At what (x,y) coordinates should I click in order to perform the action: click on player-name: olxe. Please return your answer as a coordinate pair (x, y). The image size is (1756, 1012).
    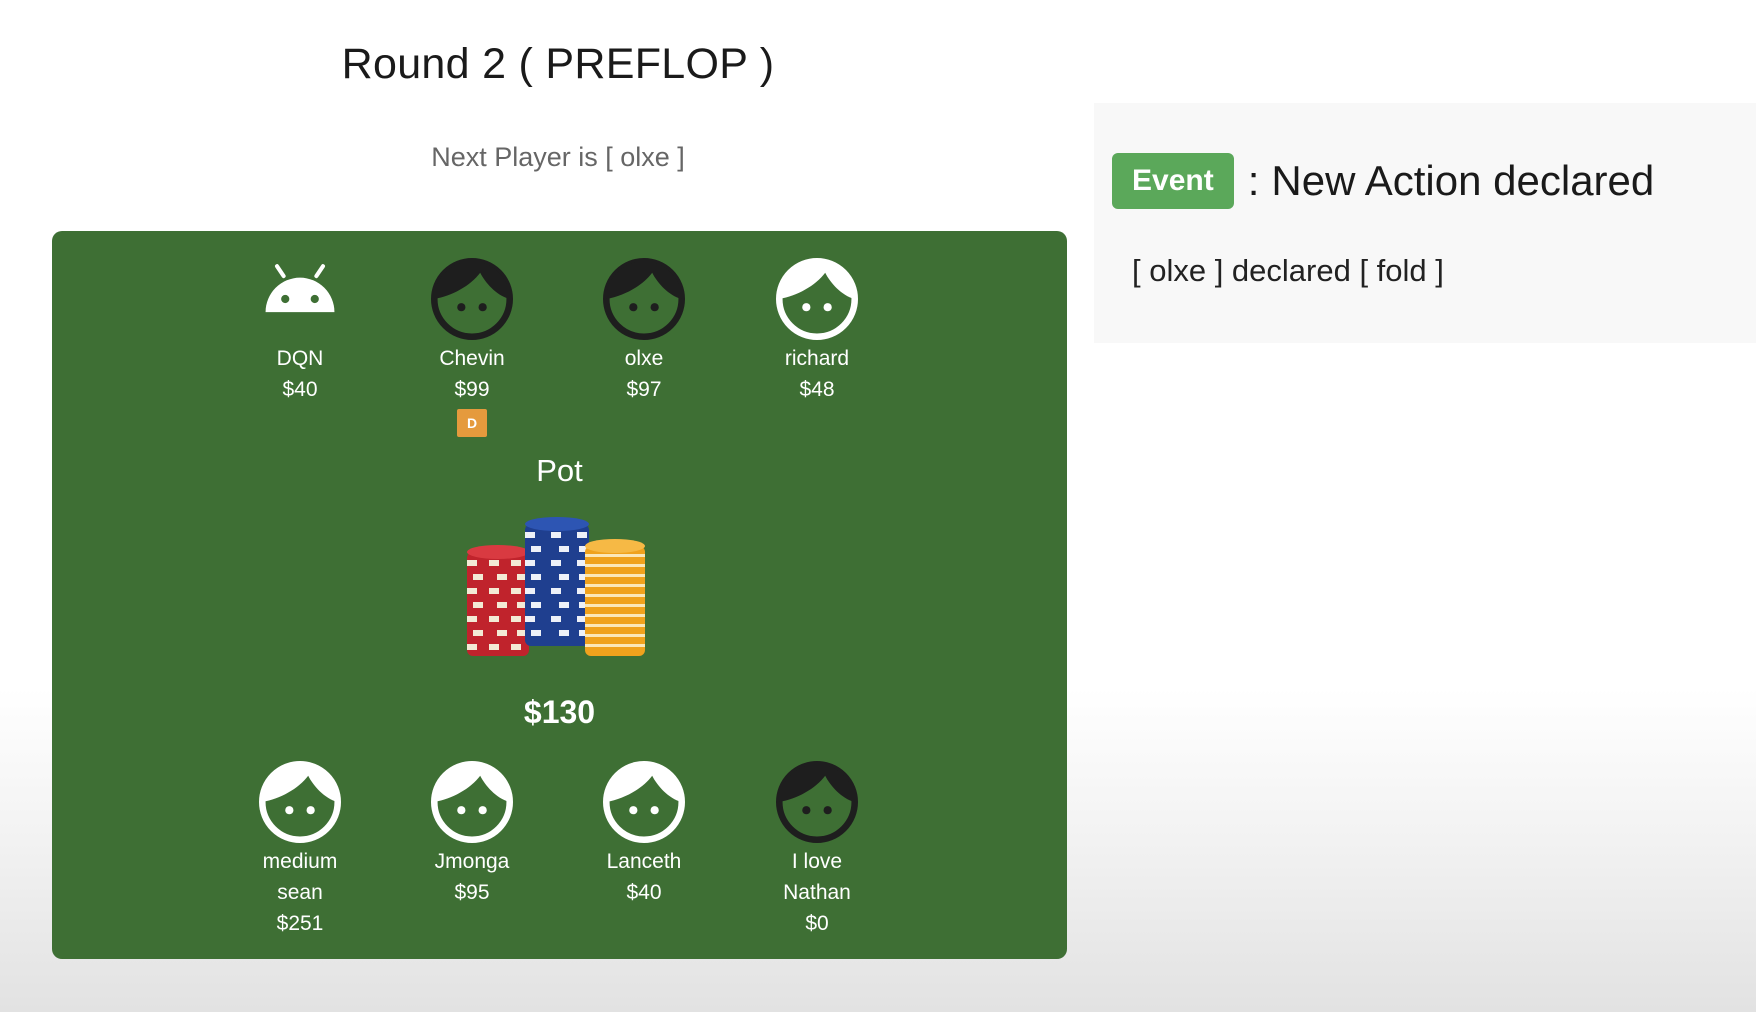
    Looking at the image, I should click on (644, 358).